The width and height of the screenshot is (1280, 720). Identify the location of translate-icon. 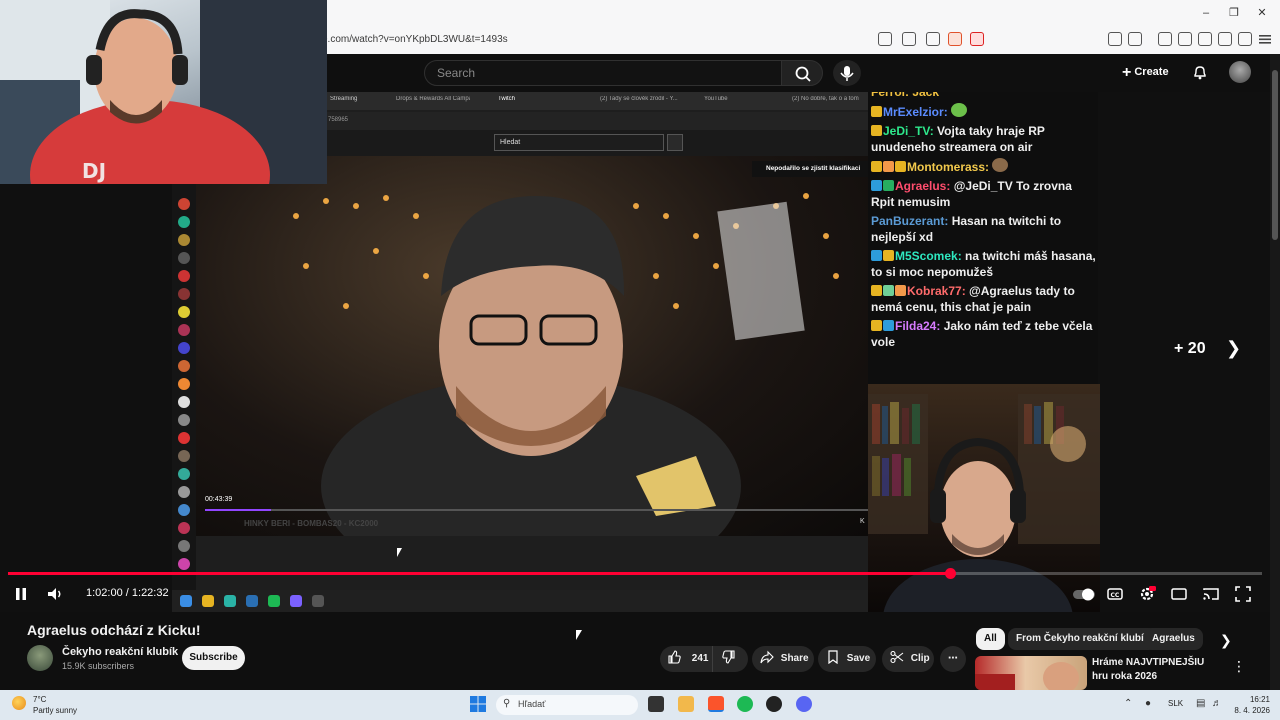
(885, 39).